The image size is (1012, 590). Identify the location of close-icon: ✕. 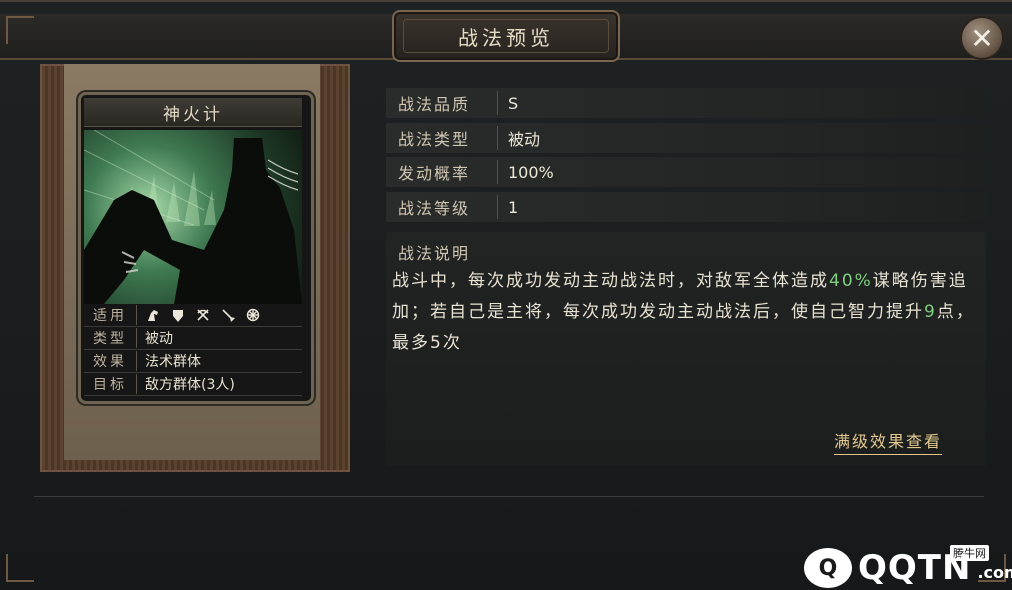
(982, 38).